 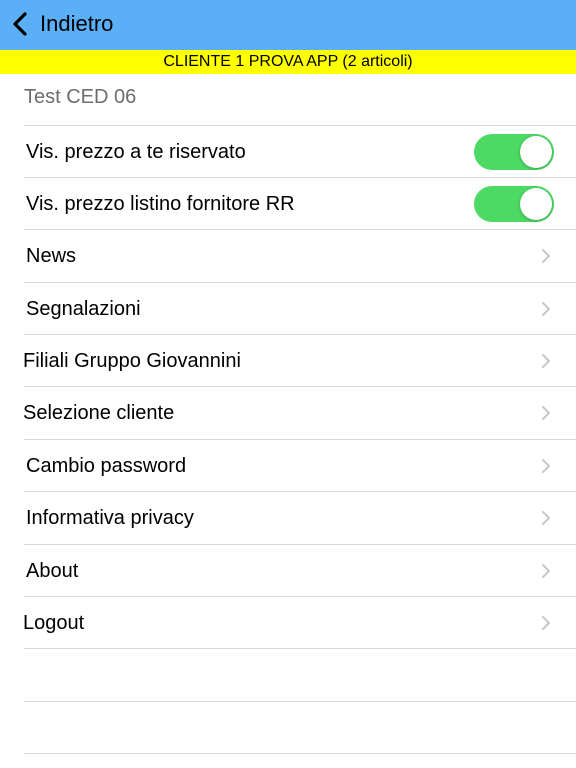 I want to click on toggle-row-prezzo-riservato: Vis. prezzo a te riservato, so click(x=288, y=152).